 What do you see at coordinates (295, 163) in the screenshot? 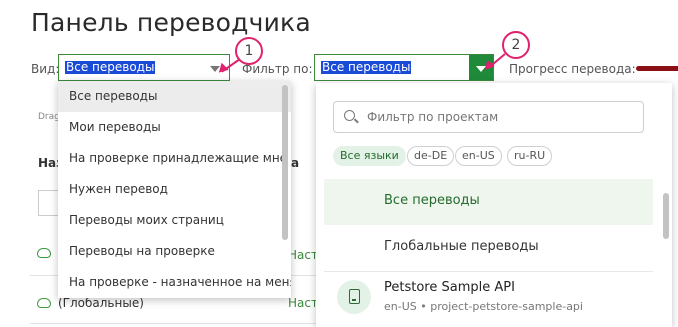
I see `column-header-second: а` at bounding box center [295, 163].